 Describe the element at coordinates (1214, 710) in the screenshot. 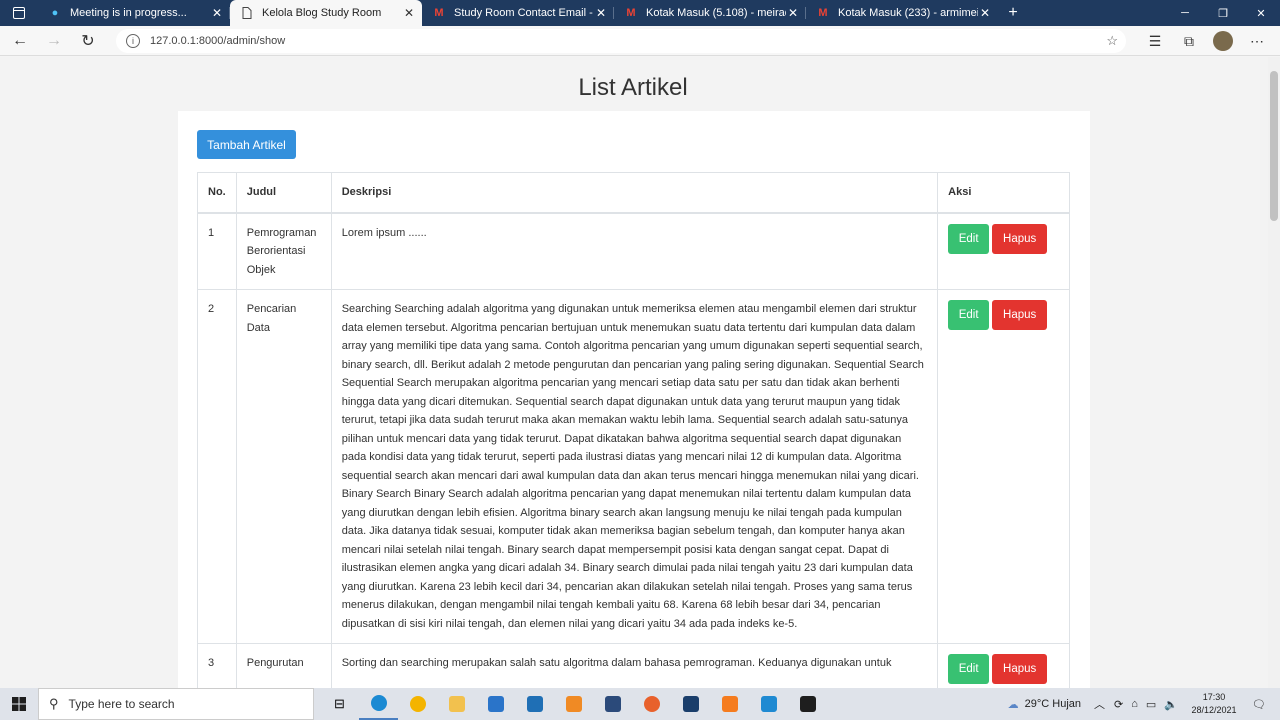

I see `clock-date: 28/12/2021` at that location.